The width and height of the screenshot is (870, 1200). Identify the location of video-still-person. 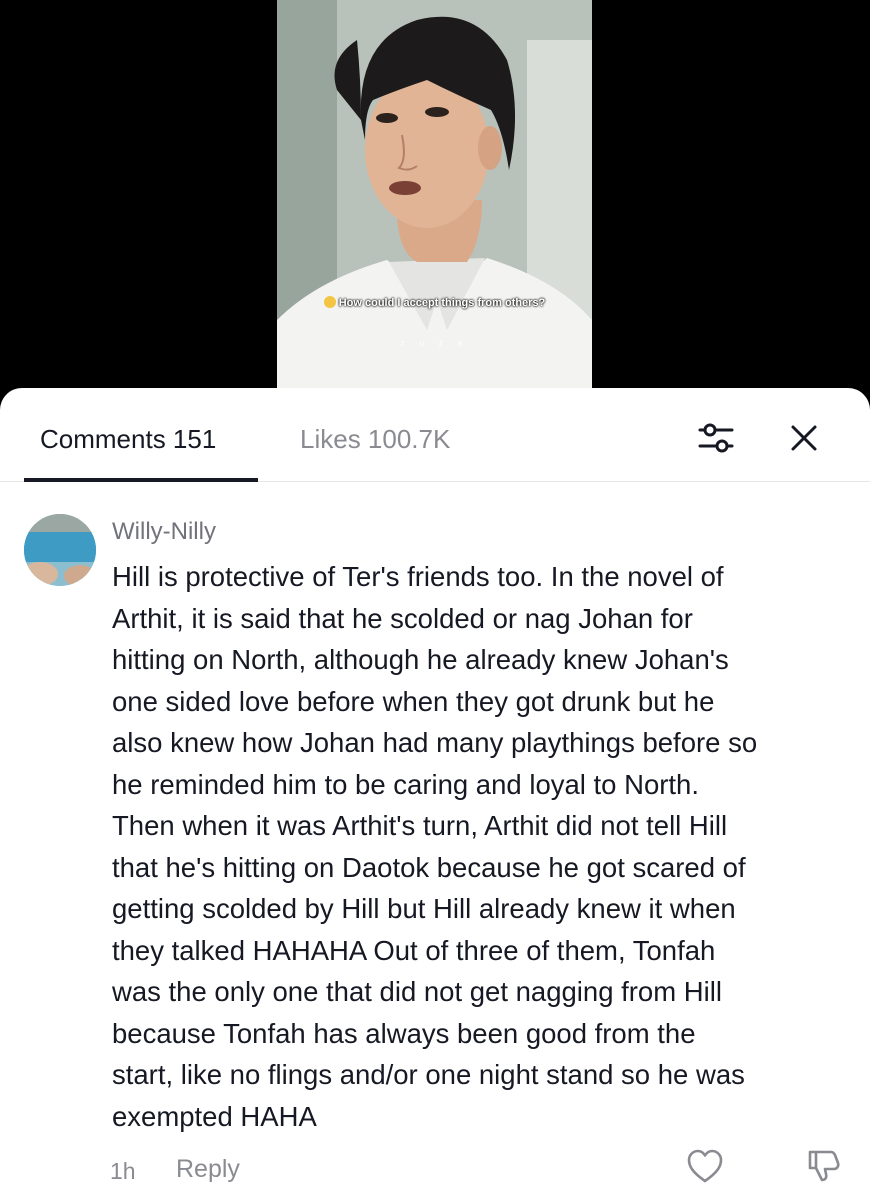
(434, 194).